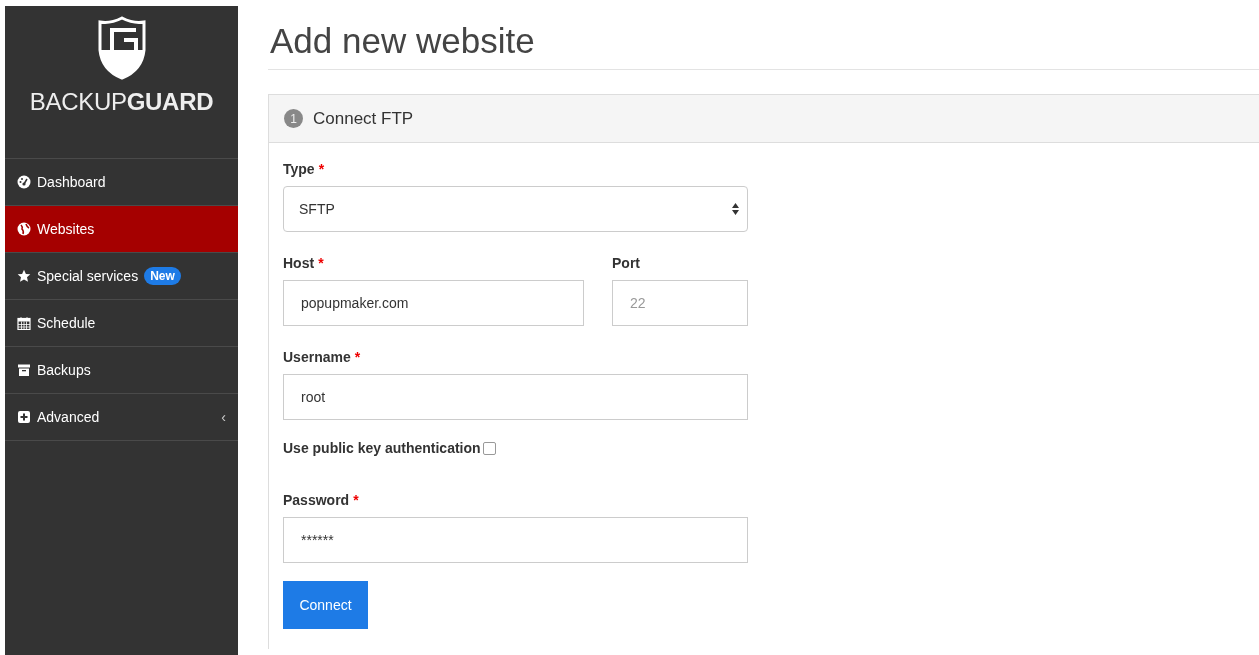  What do you see at coordinates (121, 276) in the screenshot?
I see `nav-item: Special services New` at bounding box center [121, 276].